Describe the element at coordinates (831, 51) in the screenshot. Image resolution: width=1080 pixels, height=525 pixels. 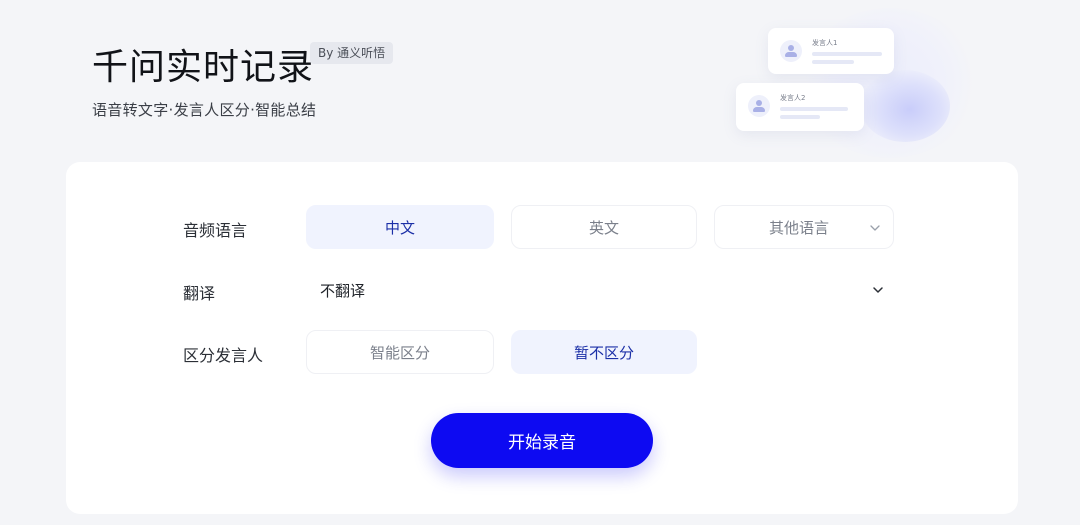
I see `speaker-card-1: 发言人1` at that location.